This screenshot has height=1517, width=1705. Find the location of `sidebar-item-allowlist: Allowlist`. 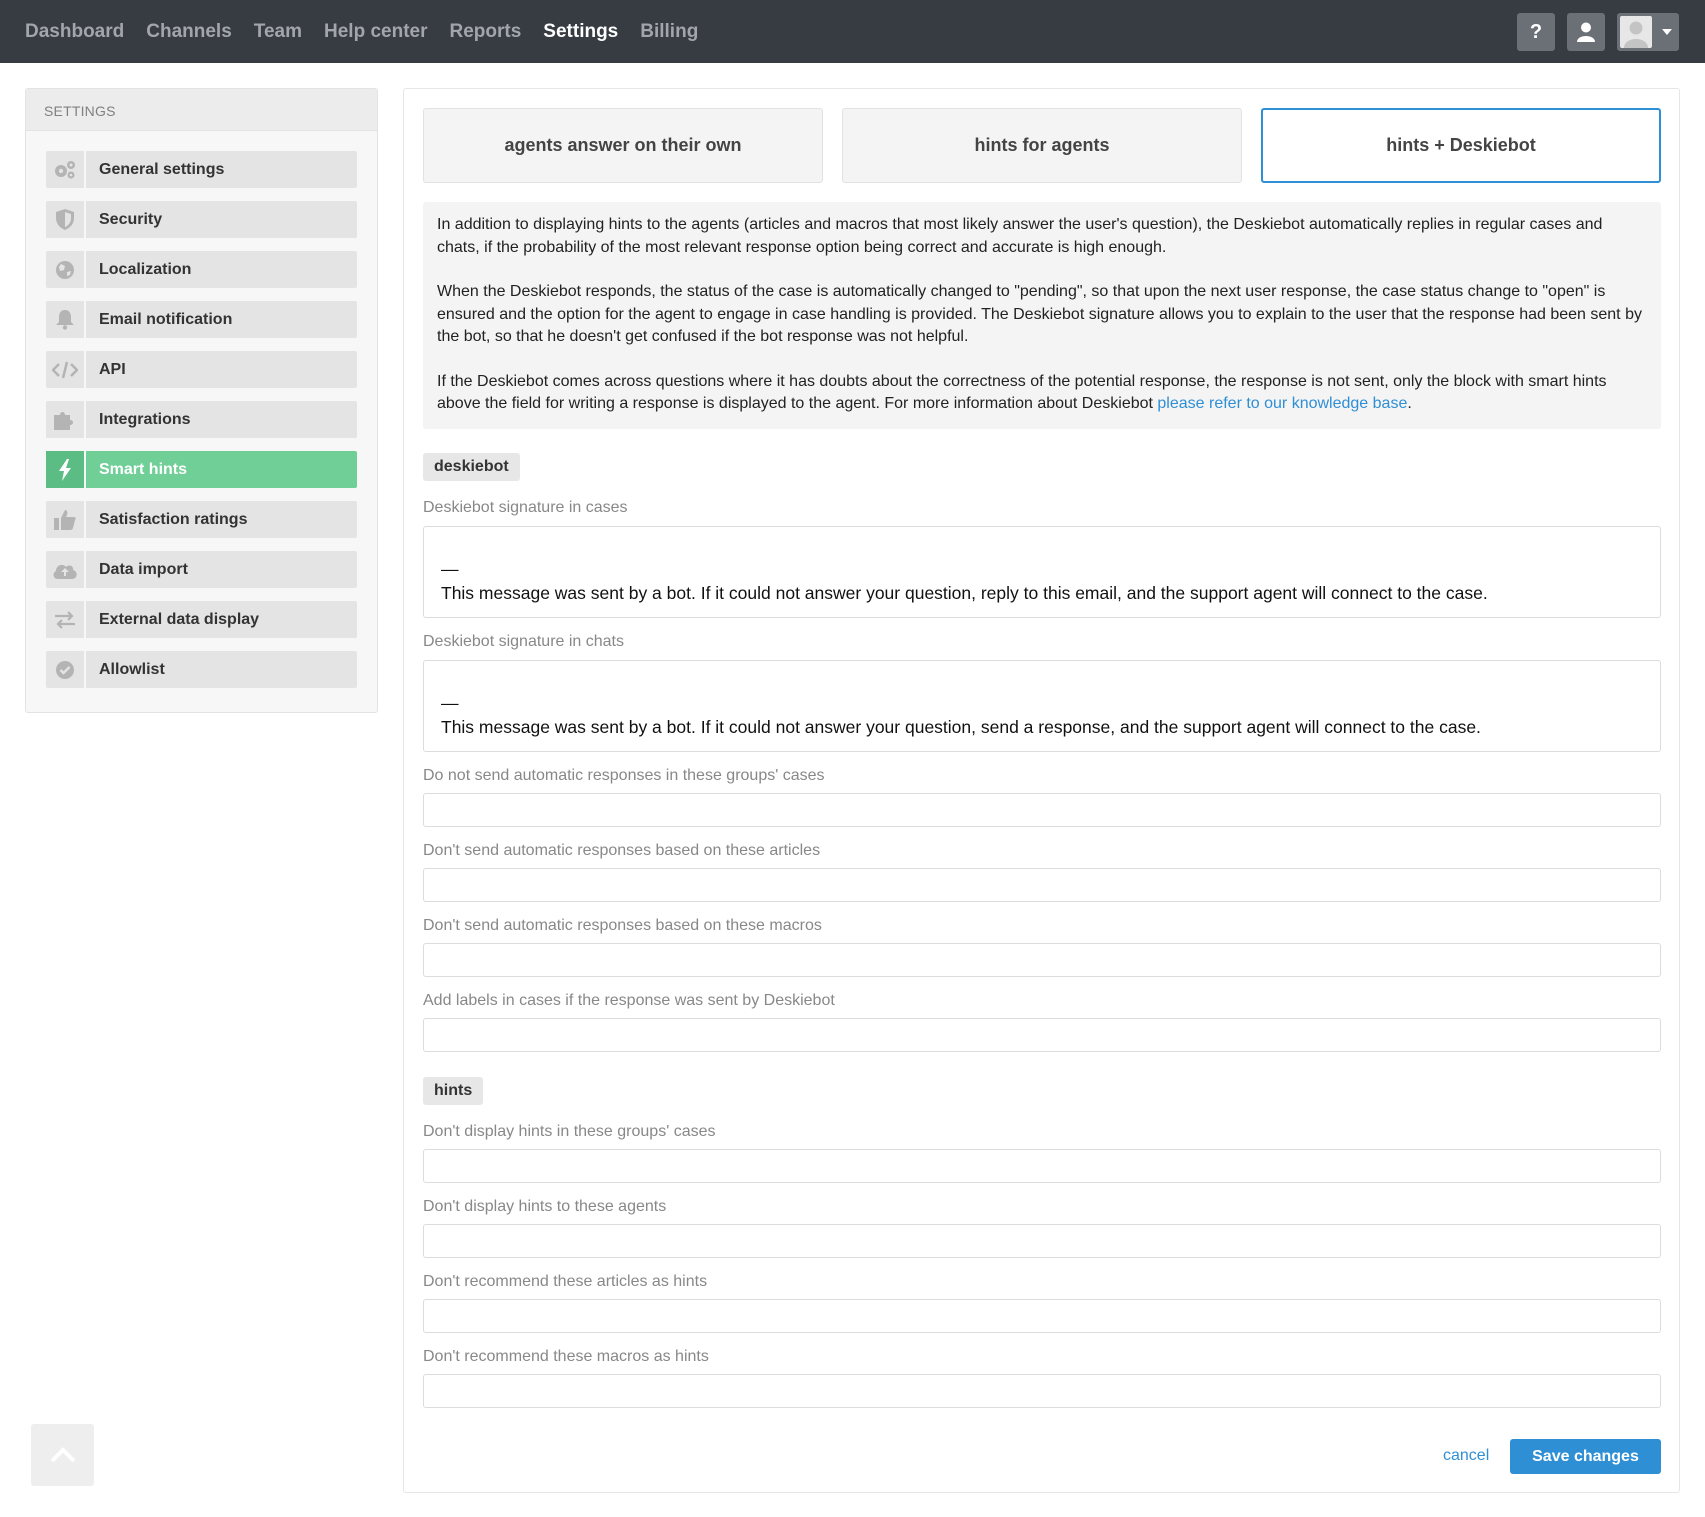

sidebar-item-allowlist: Allowlist is located at coordinates (201, 669).